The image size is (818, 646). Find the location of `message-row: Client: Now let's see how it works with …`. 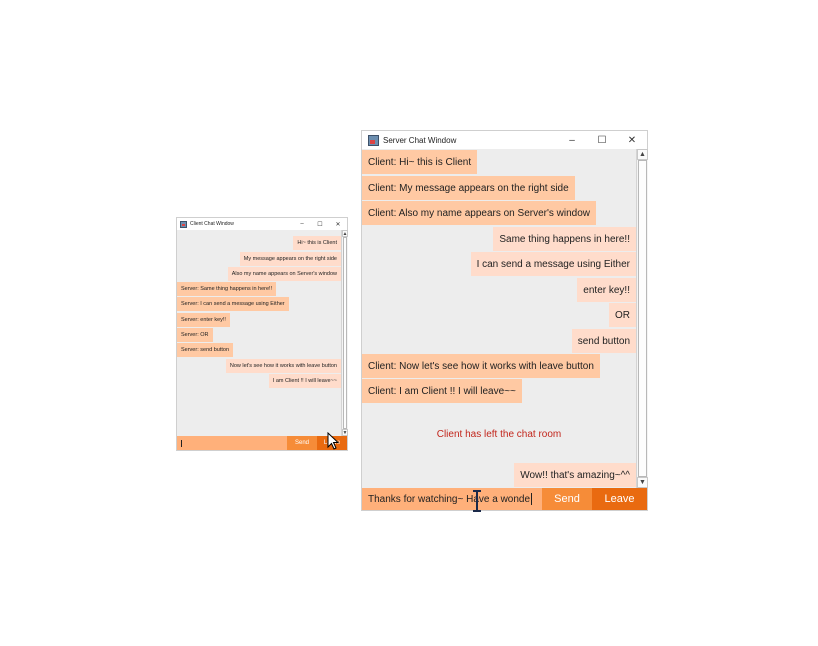

message-row: Client: Now let's see how it works with … is located at coordinates (499, 366).